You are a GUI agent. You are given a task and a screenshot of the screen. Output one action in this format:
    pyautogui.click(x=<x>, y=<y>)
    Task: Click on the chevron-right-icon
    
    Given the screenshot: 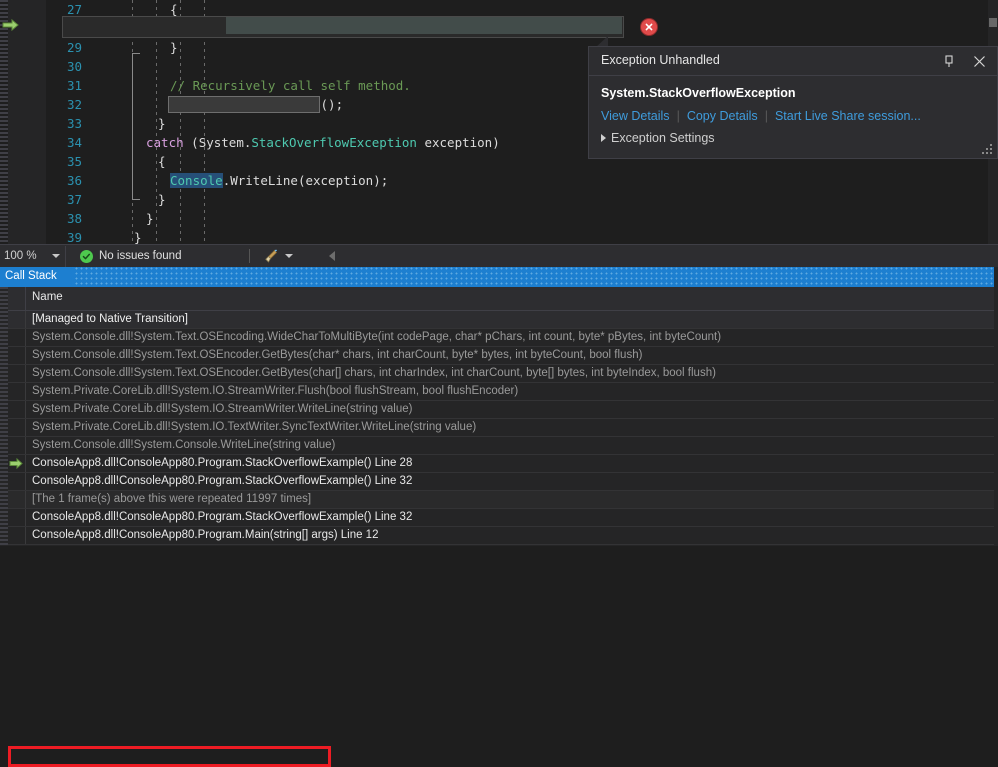 What is the action you would take?
    pyautogui.click(x=603, y=138)
    